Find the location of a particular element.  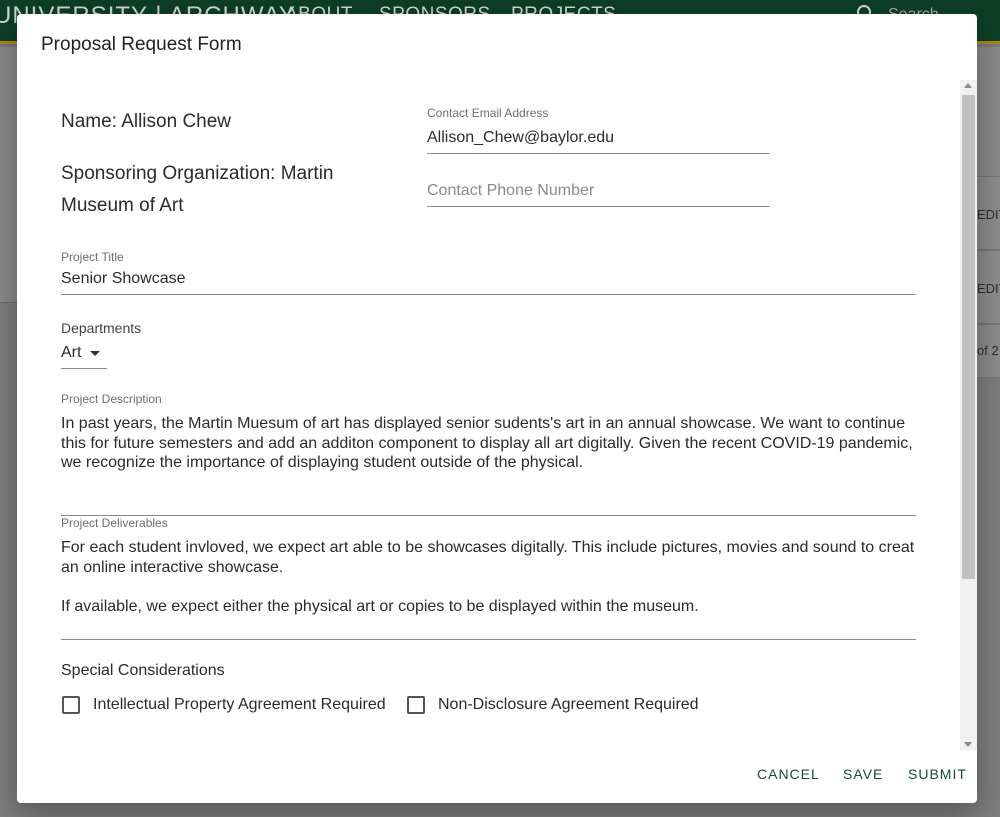

departments-selected-value: Art is located at coordinates (71, 352).